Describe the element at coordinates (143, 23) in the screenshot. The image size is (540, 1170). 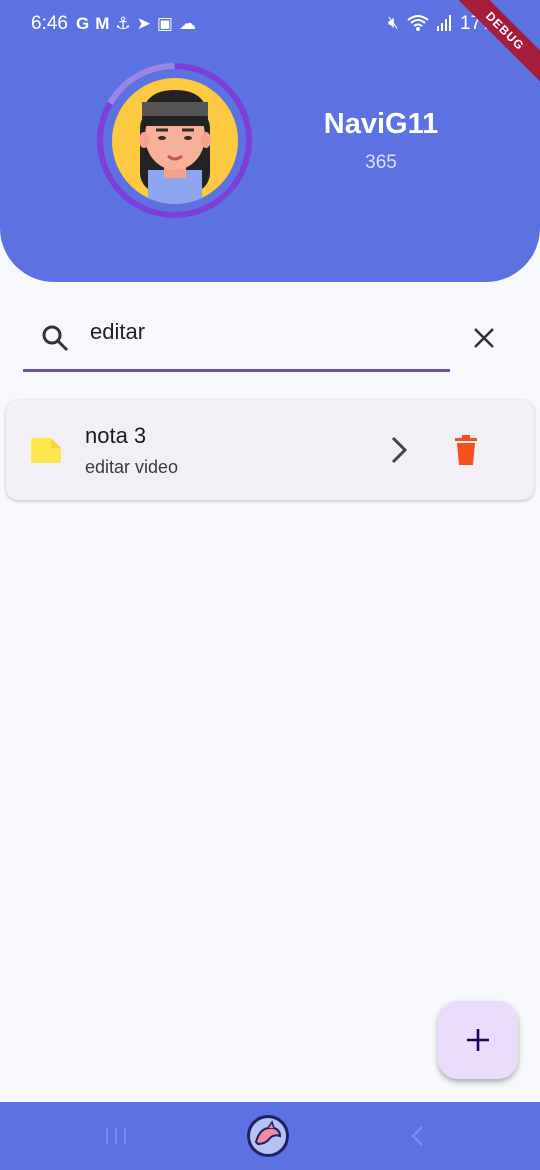
I see `telegram-icon: ➤` at that location.